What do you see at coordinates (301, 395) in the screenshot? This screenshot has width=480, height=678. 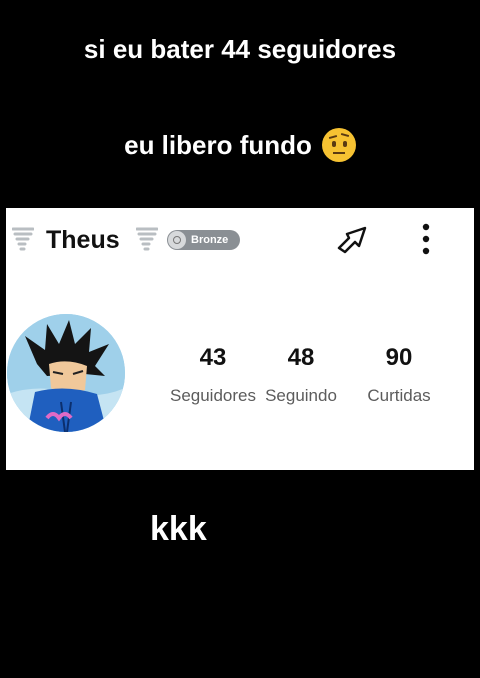 I see `following-label: Seguindo` at bounding box center [301, 395].